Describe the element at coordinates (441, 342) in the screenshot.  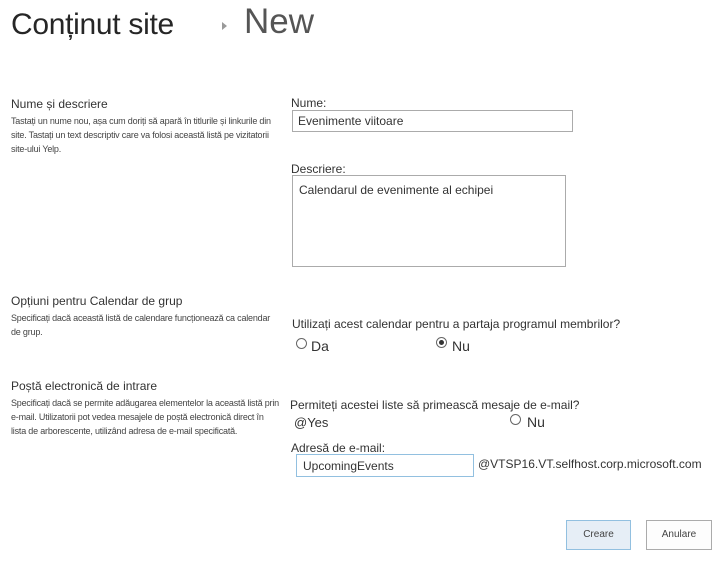
I see `calendar-no-radio` at that location.